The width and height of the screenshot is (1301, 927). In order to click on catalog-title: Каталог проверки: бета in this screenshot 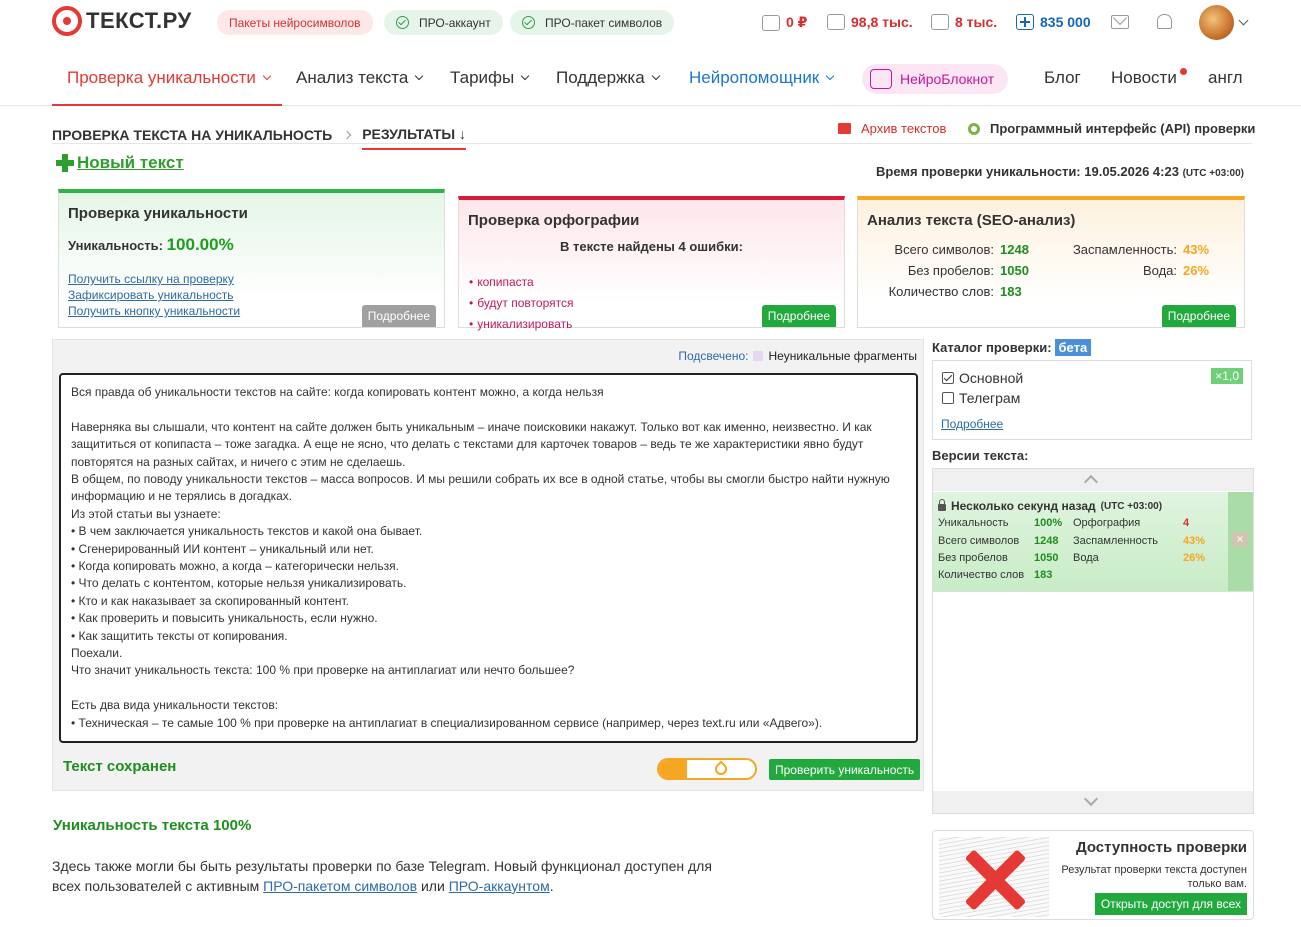, I will do `click(1012, 347)`.